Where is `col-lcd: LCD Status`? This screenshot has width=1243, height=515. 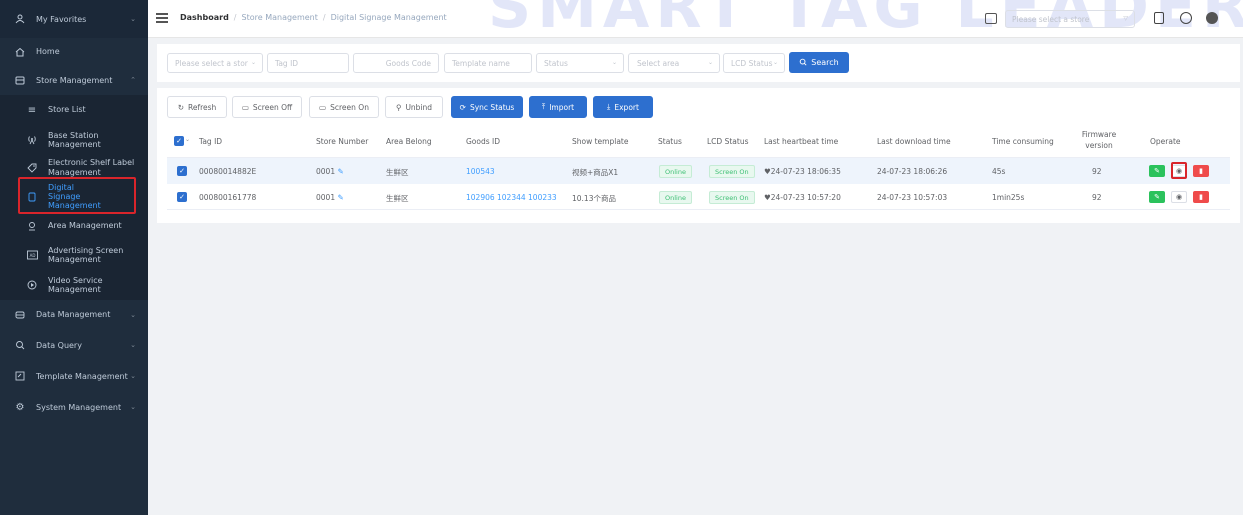
col-lcd: LCD Status is located at coordinates (728, 141).